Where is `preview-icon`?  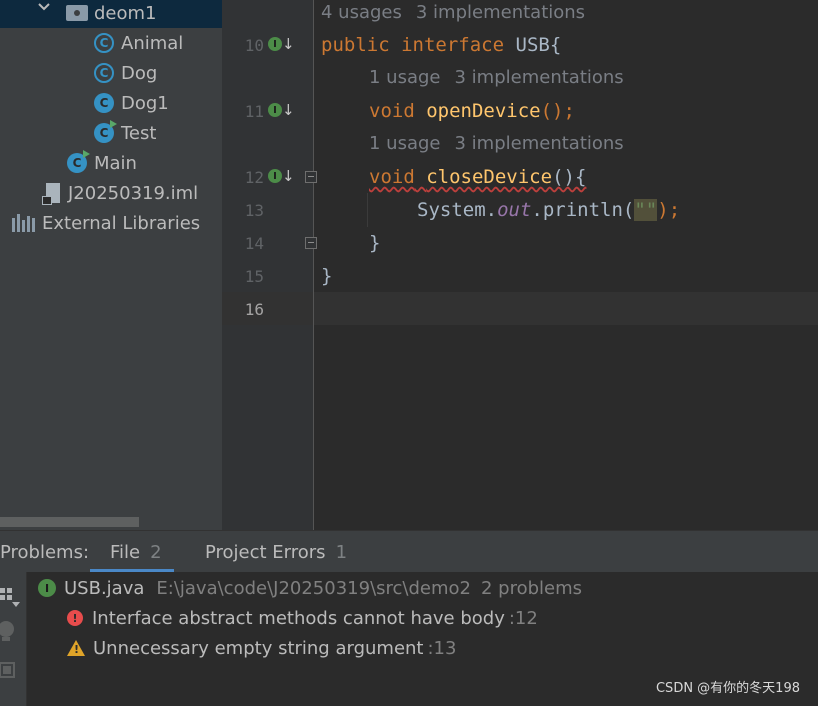
preview-icon is located at coordinates (10, 670).